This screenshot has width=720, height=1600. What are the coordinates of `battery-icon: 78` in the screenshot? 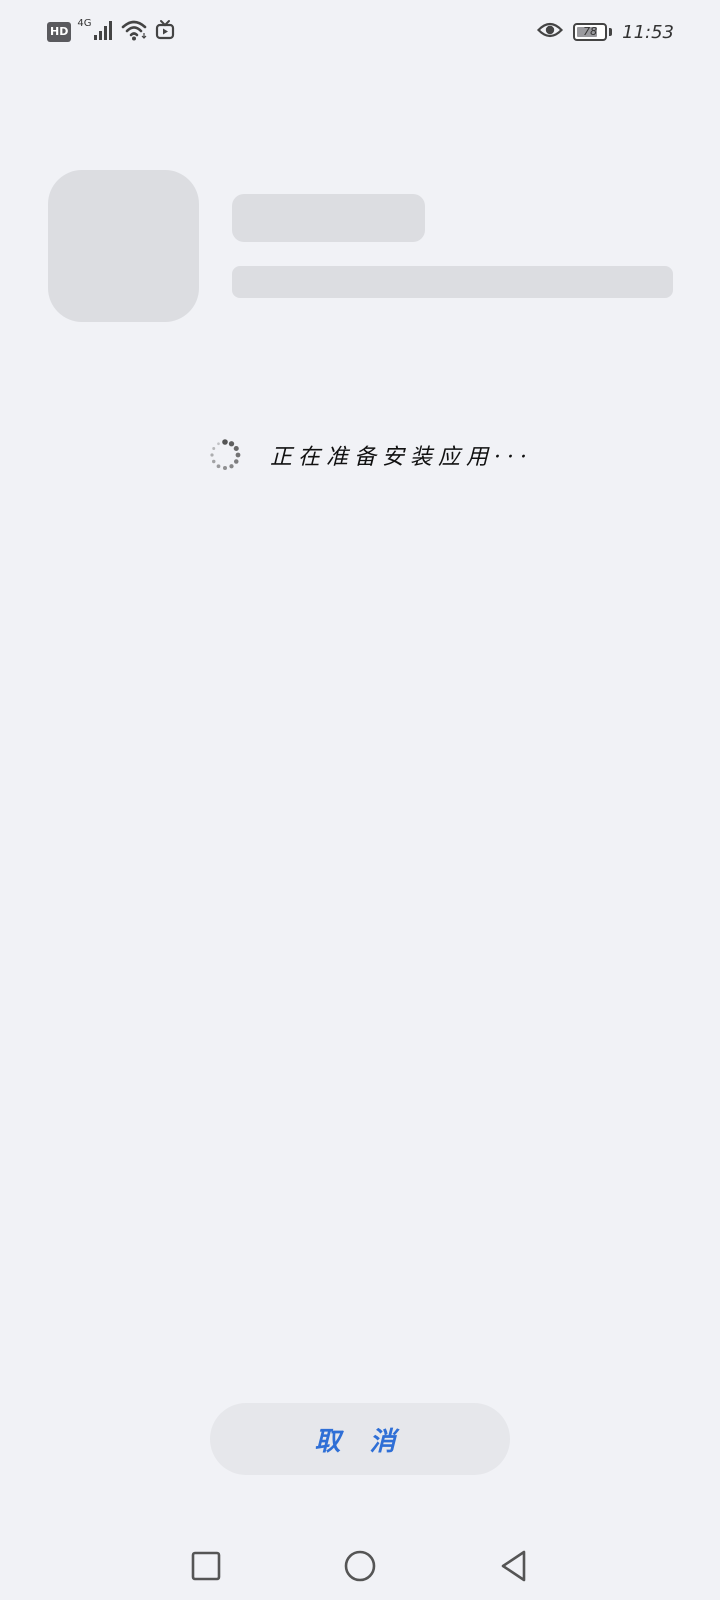 It's located at (590, 32).